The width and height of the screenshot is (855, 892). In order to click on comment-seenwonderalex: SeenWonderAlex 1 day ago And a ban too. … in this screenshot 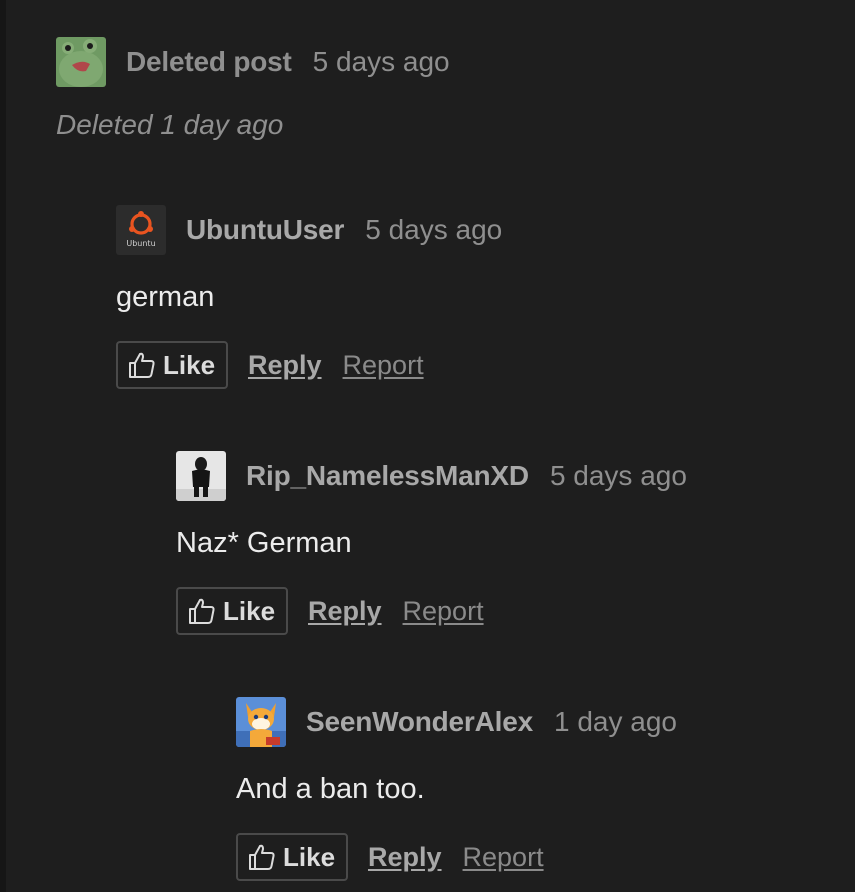, I will do `click(456, 789)`.